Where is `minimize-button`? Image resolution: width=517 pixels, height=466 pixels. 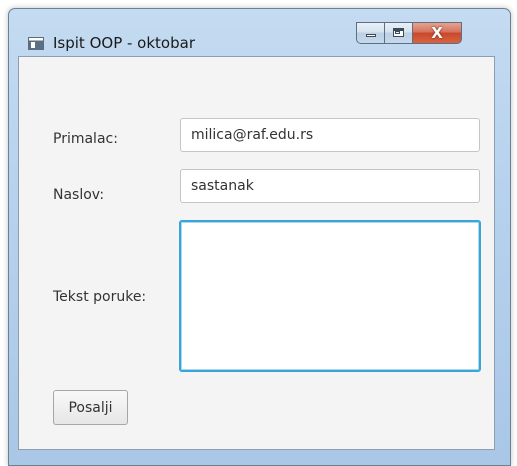
minimize-button is located at coordinates (370, 33).